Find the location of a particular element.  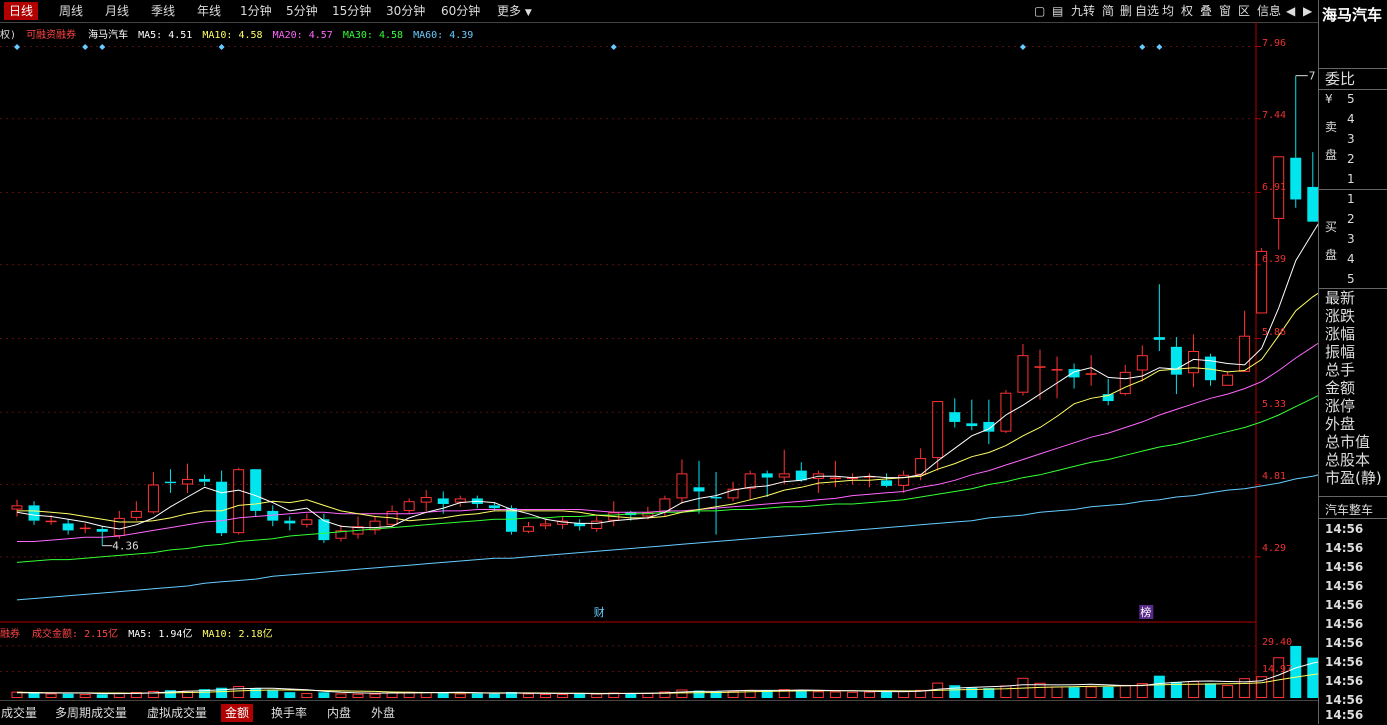

grid-icon: ▤ is located at coordinates (1057, 11).